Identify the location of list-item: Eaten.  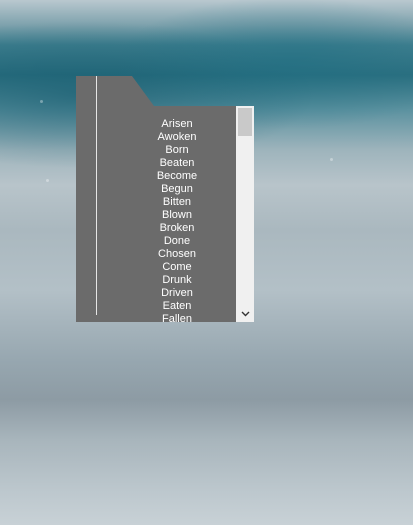
(177, 306).